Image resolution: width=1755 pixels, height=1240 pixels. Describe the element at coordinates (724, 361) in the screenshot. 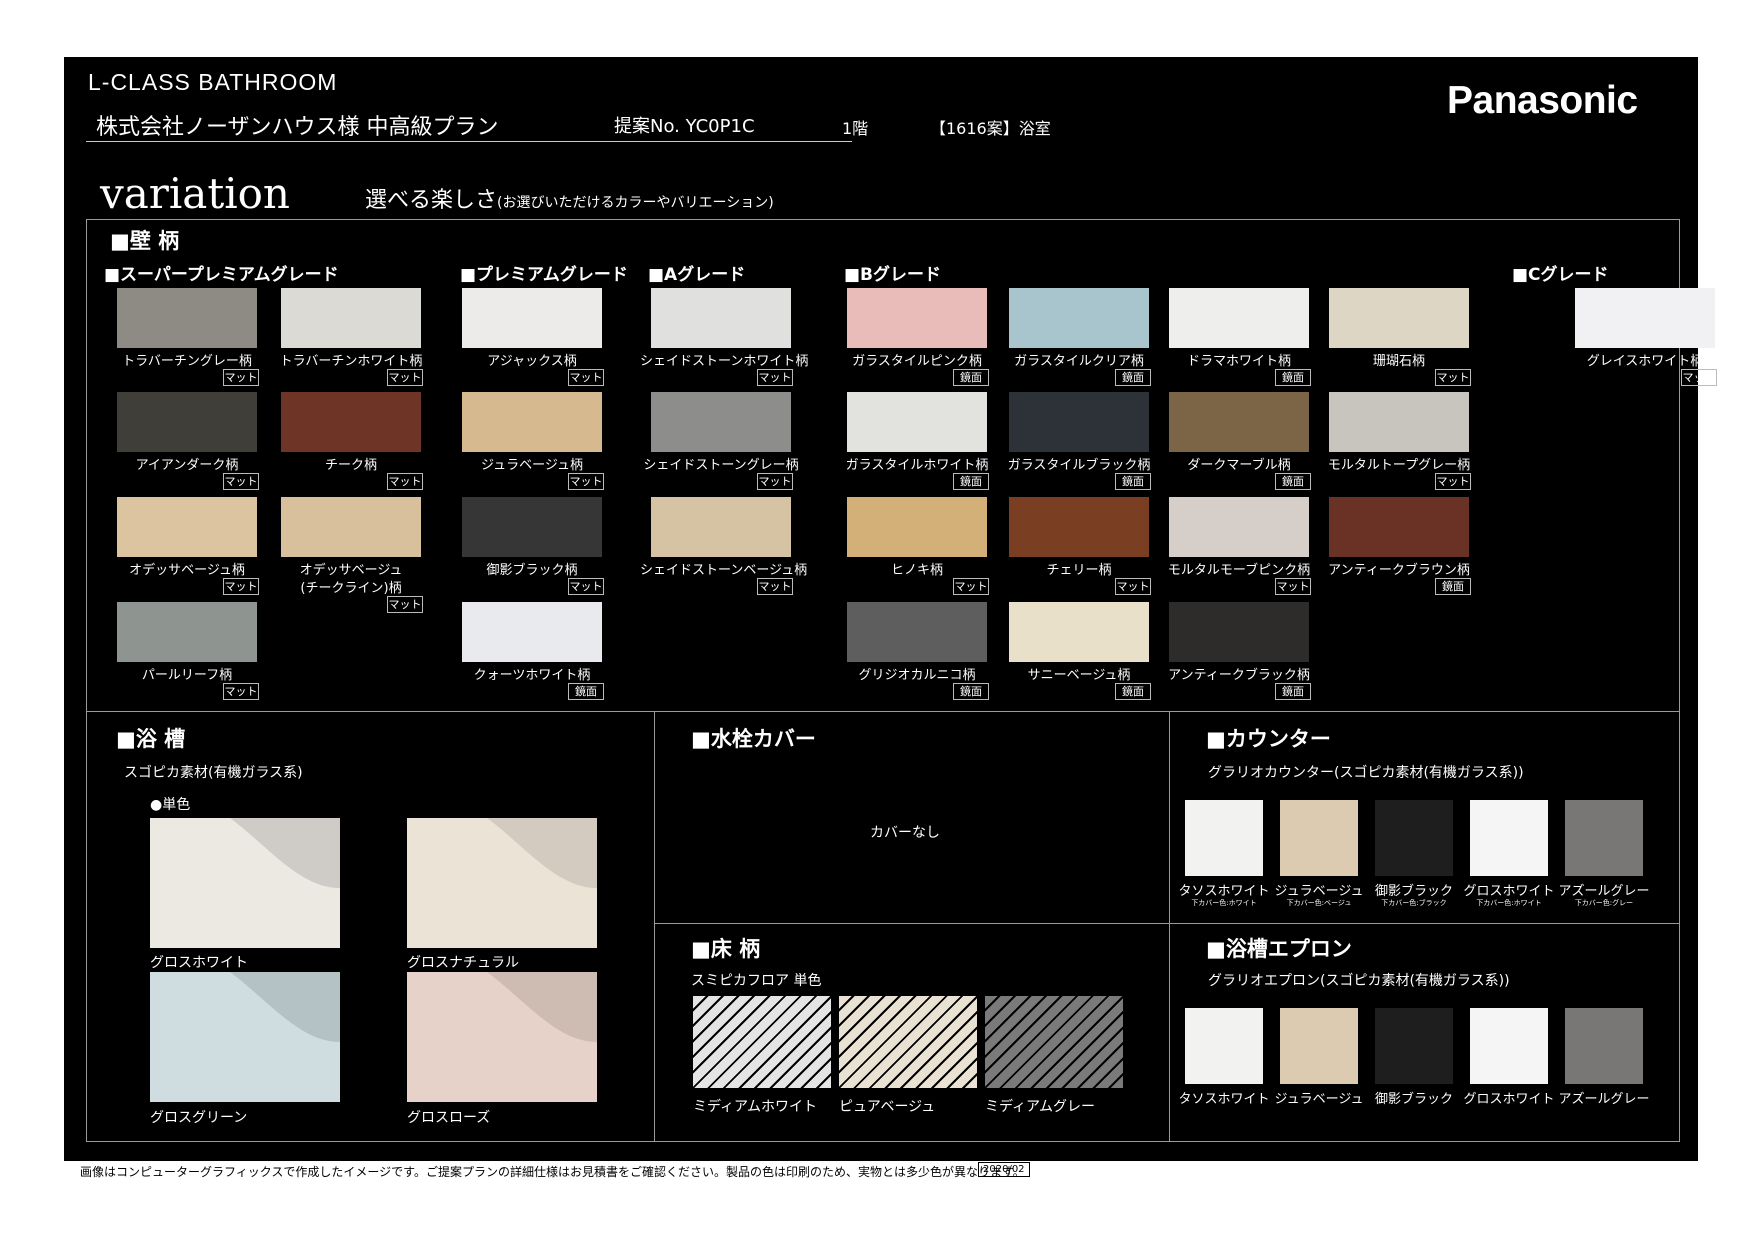

I see `wall-swatch-name: シェイドストーンホワイト柄` at that location.